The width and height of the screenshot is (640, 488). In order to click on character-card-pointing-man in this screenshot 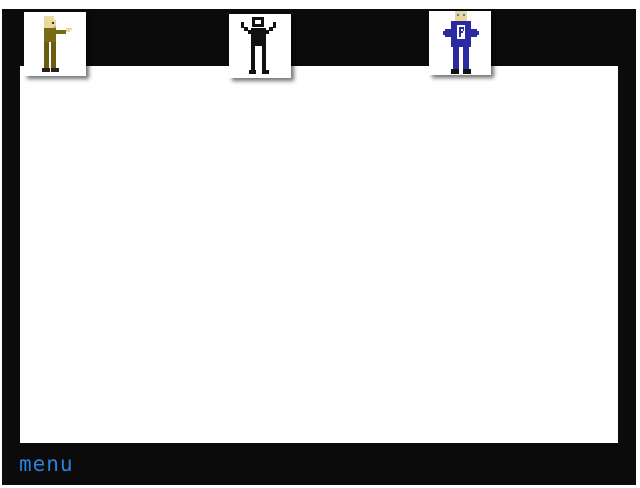, I will do `click(55, 44)`.